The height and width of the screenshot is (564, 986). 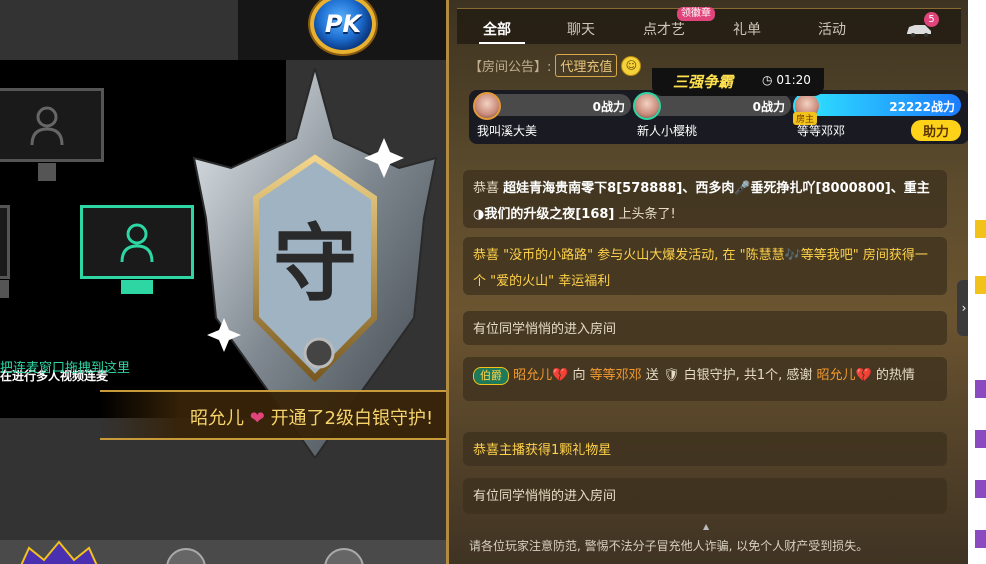 What do you see at coordinates (713, 116) in the screenshot?
I see `battle-player: 0战力 新人小樱桃` at bounding box center [713, 116].